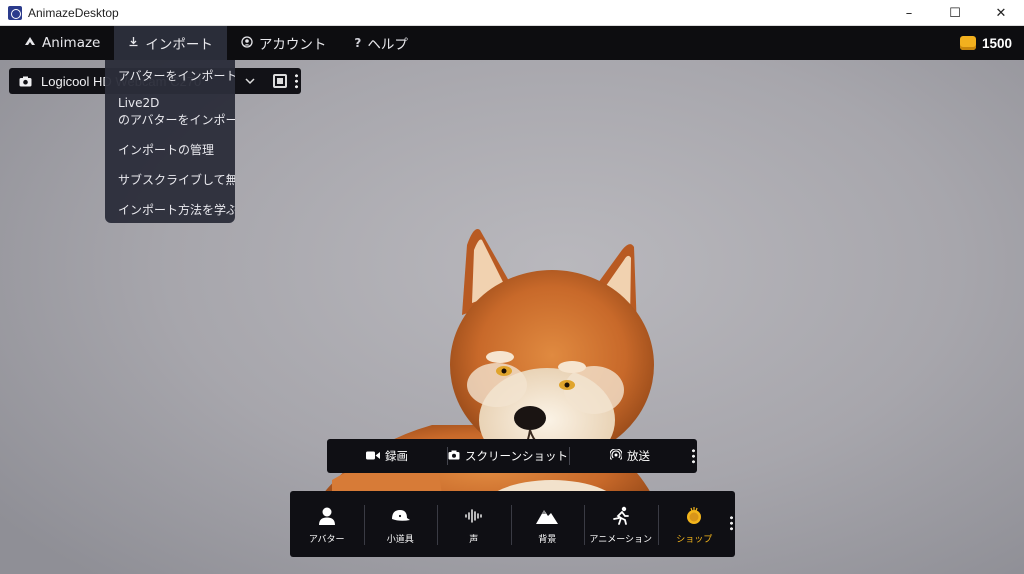  I want to click on props-button: 小道具, so click(400, 524).